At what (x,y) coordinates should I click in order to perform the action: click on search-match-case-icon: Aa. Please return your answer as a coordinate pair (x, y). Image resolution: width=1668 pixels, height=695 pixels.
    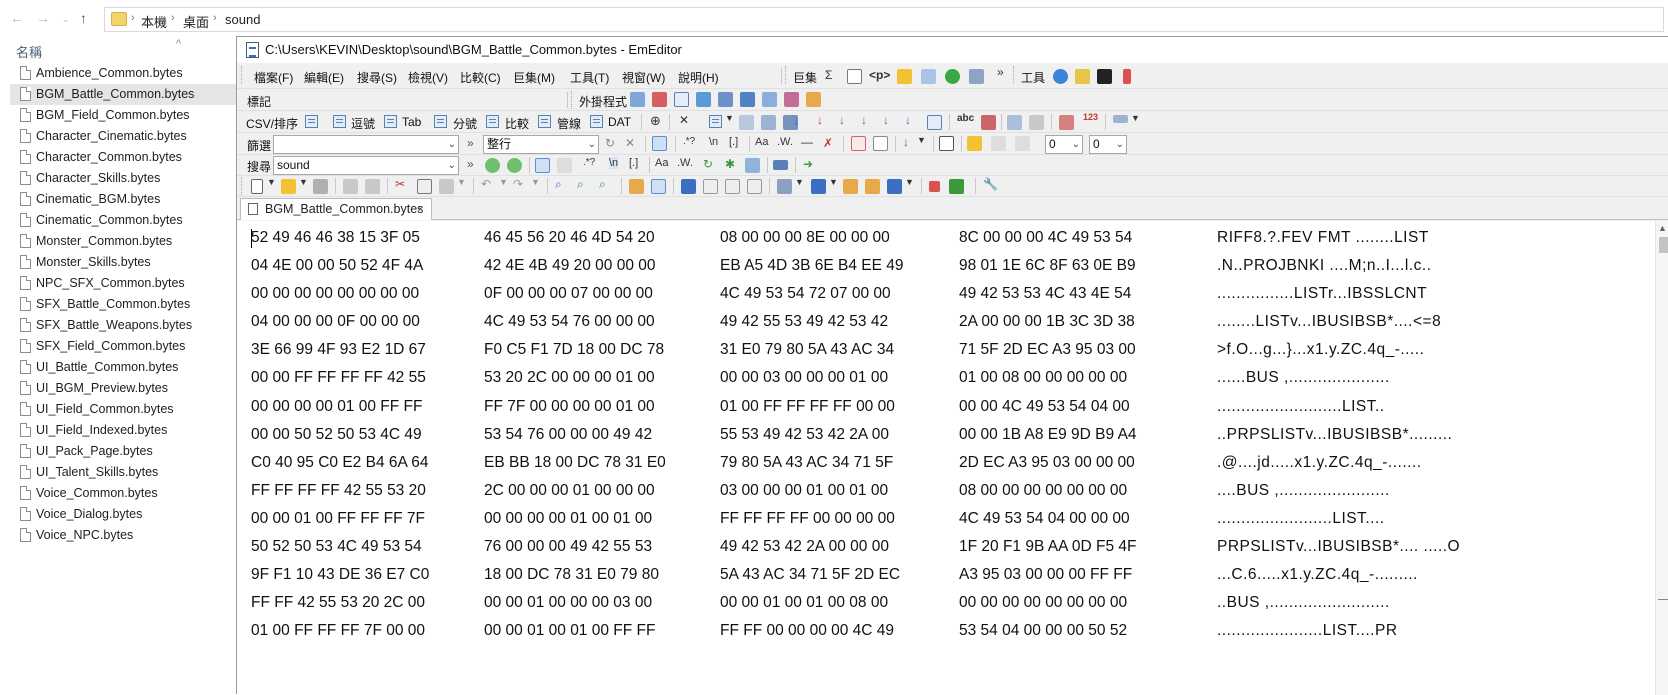
    Looking at the image, I should click on (661, 163).